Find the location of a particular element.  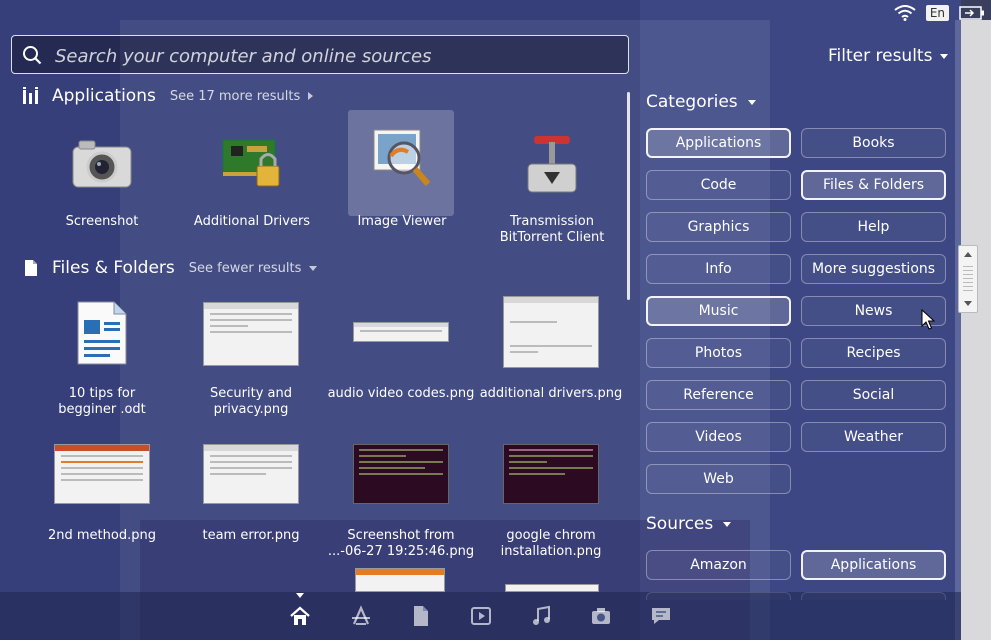

file-tile: additional drivers.png is located at coordinates (551, 357).